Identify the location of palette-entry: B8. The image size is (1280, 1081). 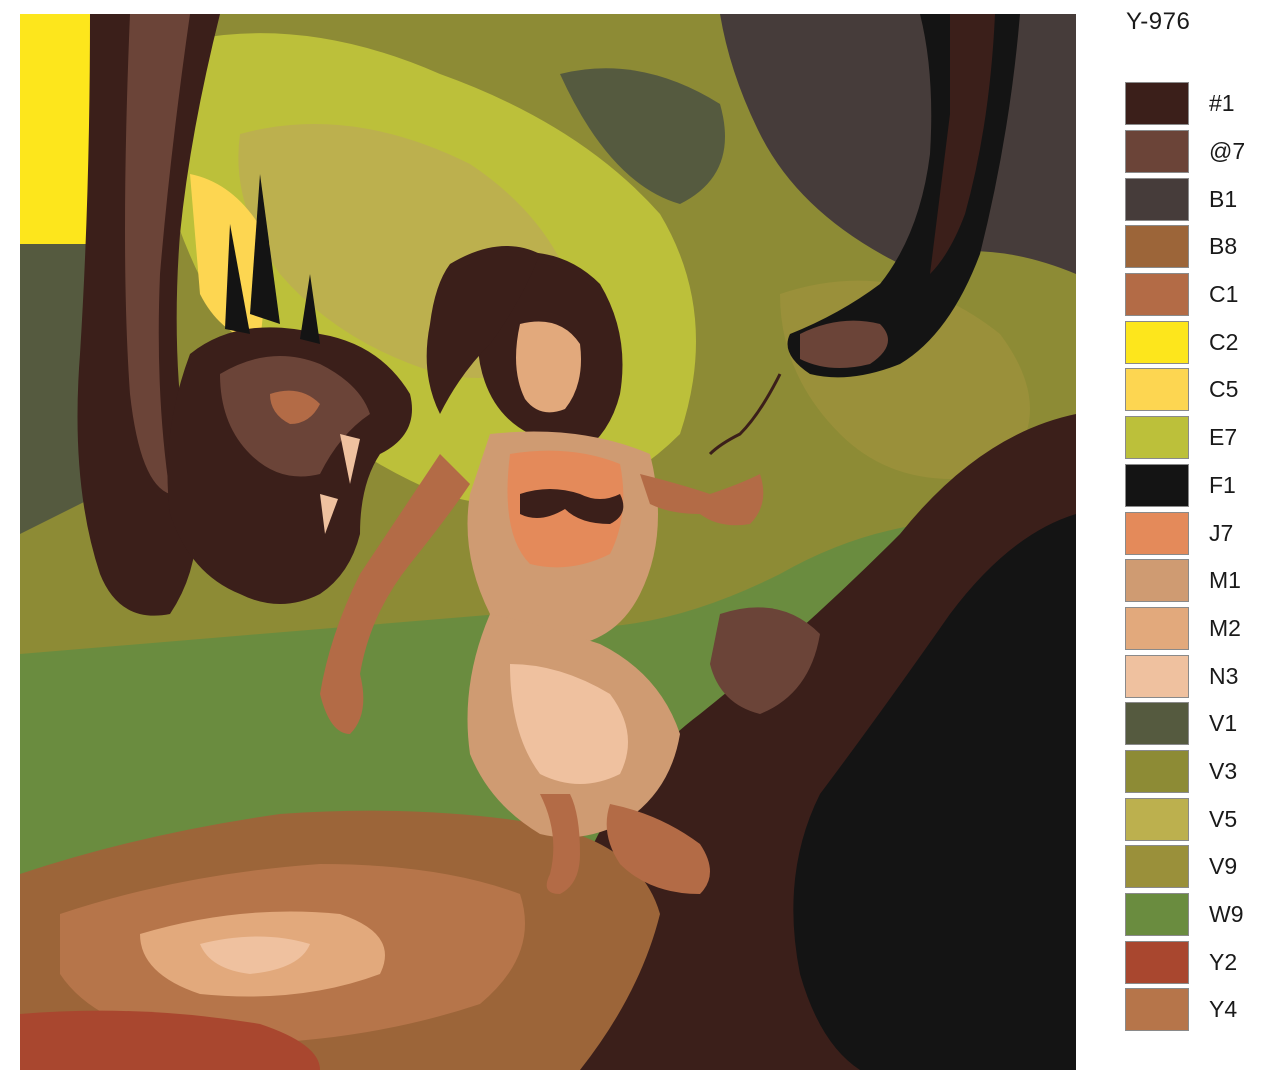
(1195, 247).